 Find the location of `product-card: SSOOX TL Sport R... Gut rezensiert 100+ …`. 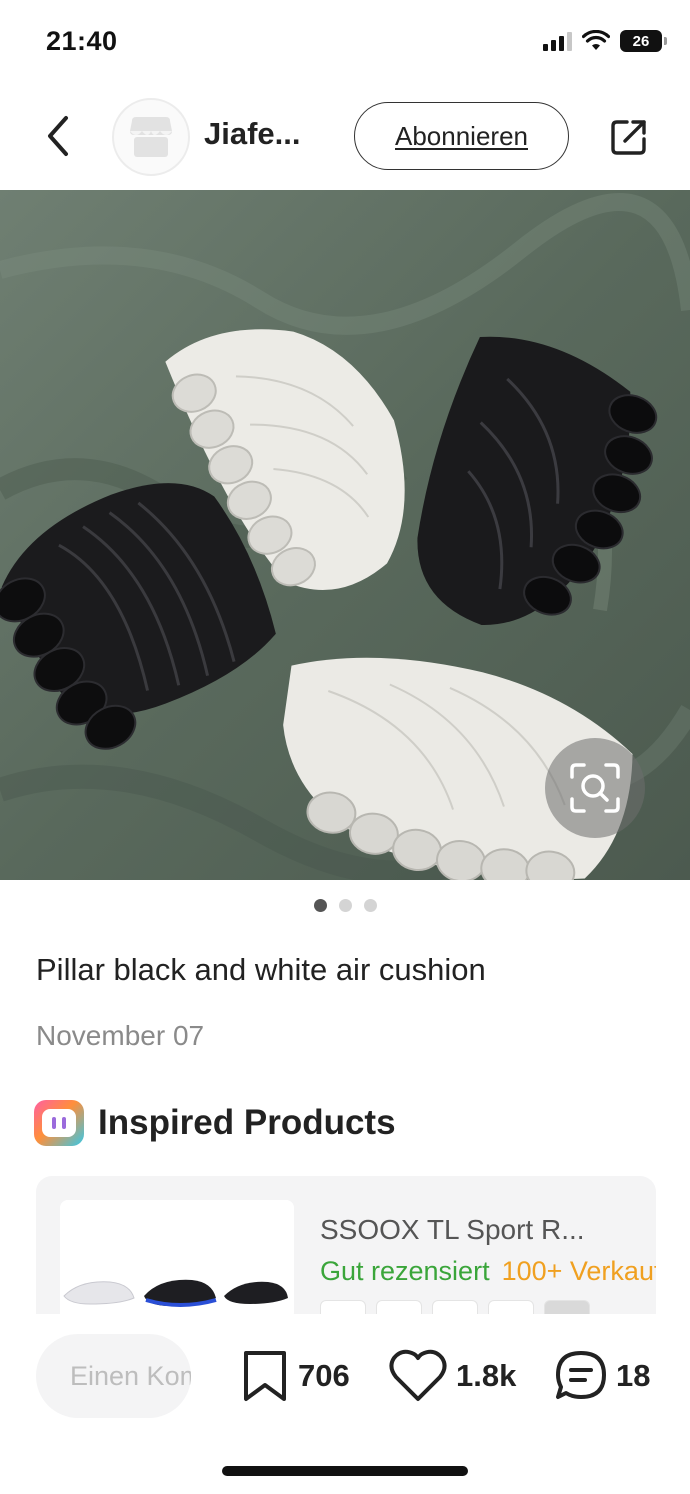

product-card: SSOOX TL Sport R... Gut rezensiert 100+ … is located at coordinates (346, 1245).